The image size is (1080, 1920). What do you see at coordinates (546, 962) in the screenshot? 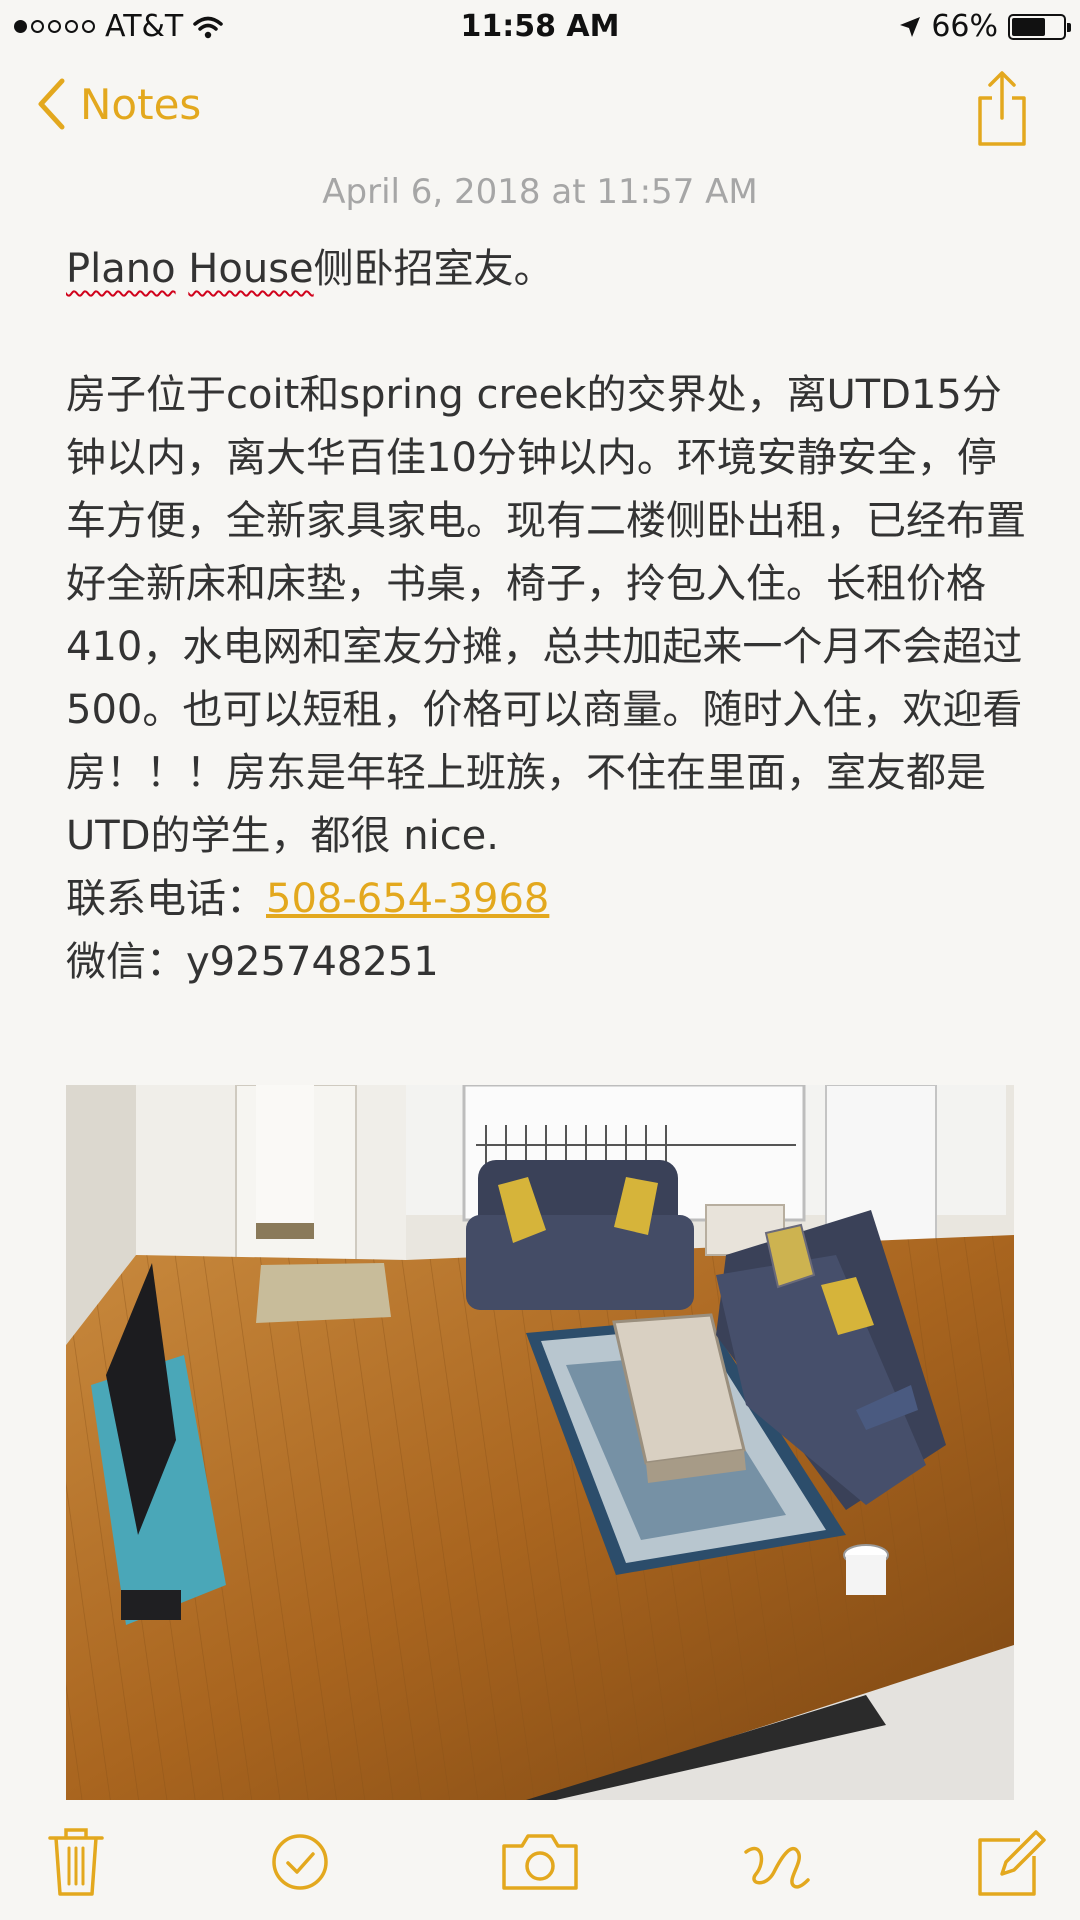
I see `wechat-line: 微信：y925748251` at bounding box center [546, 962].